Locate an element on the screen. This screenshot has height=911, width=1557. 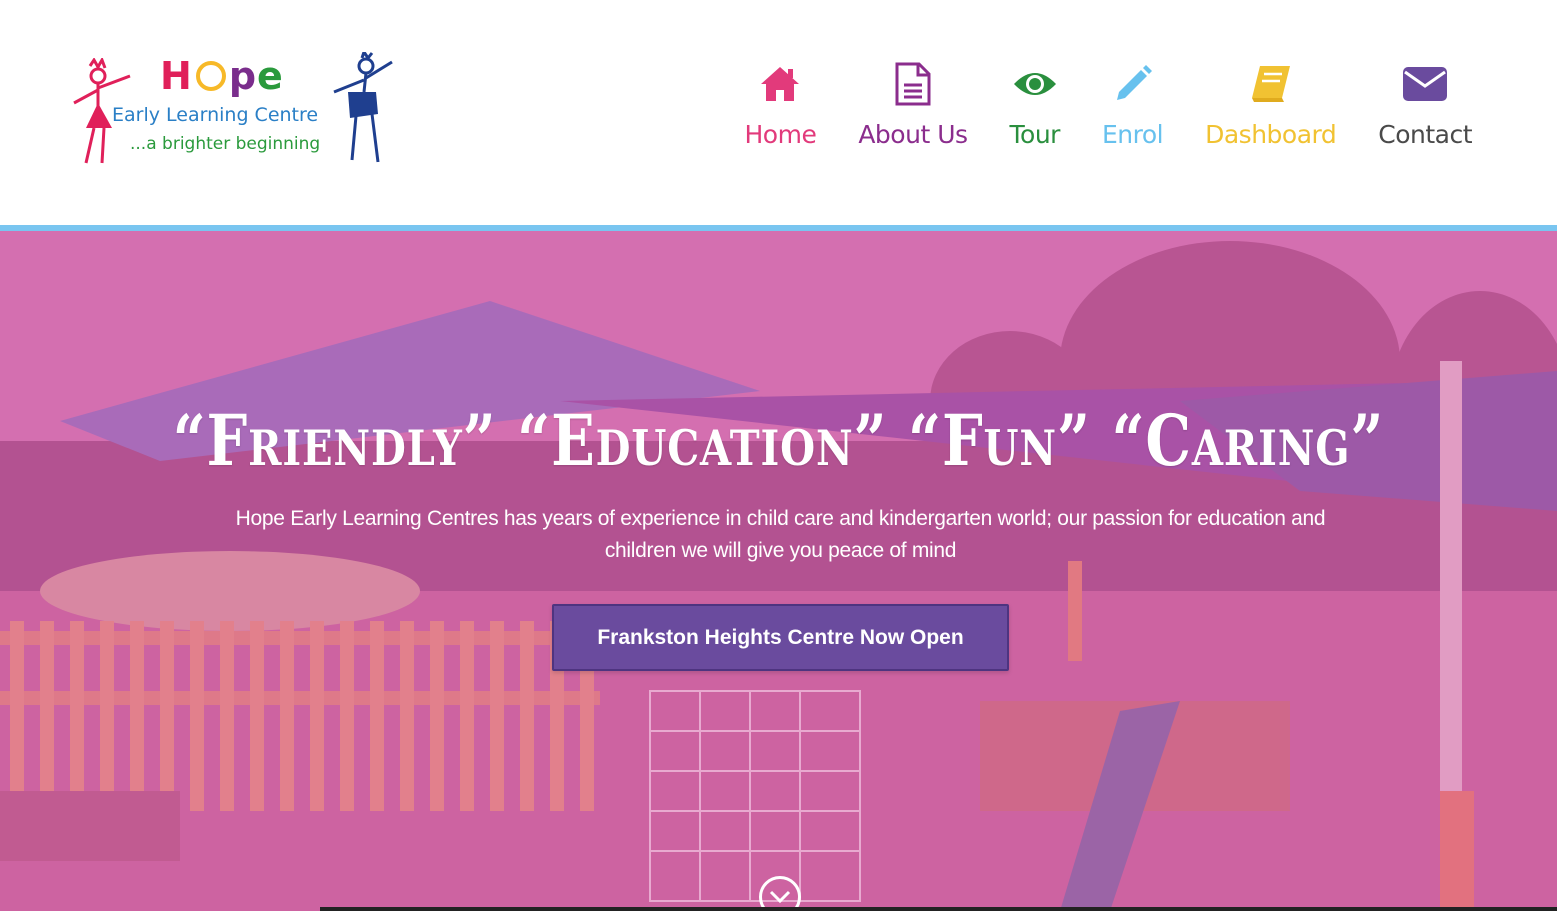
logo-wordmark: Hpe is located at coordinates (222, 76).